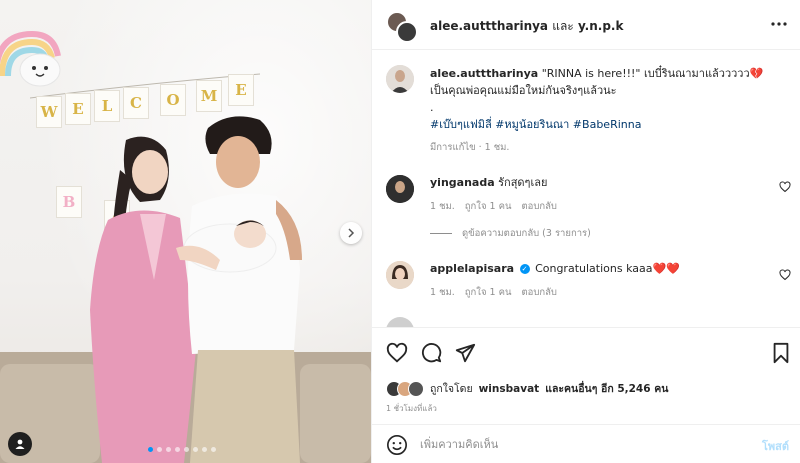  I want to click on caption-text: ., so click(432, 107).